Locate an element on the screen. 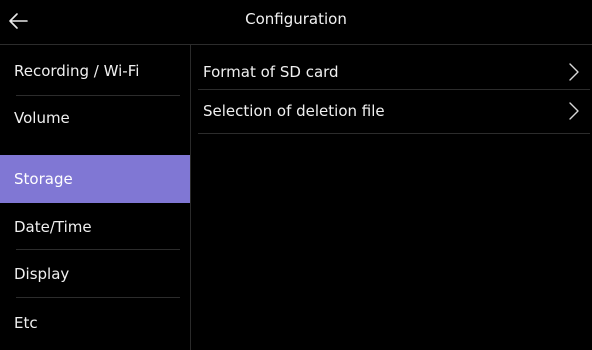  sidebar-item-label: Etc is located at coordinates (26, 323).